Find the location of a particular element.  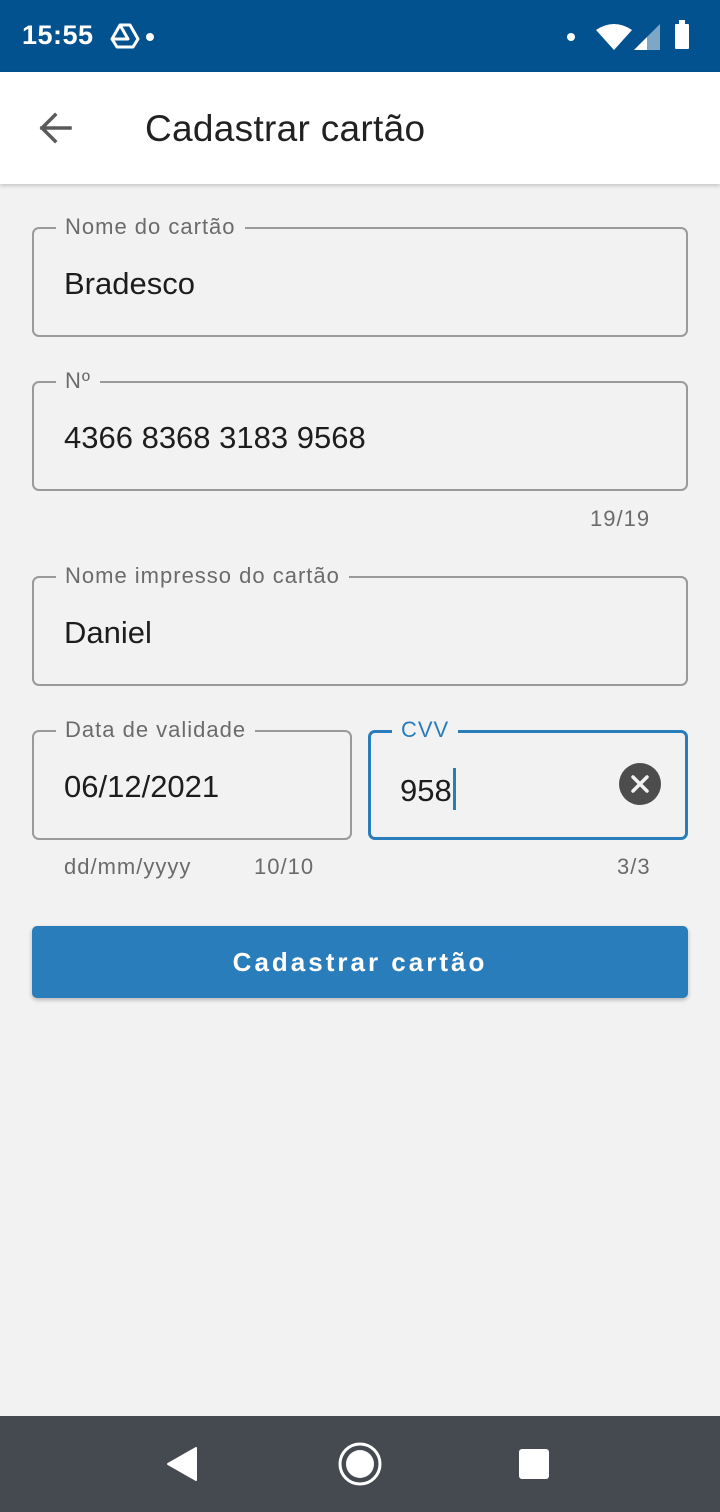

wifi-icon is located at coordinates (614, 37).